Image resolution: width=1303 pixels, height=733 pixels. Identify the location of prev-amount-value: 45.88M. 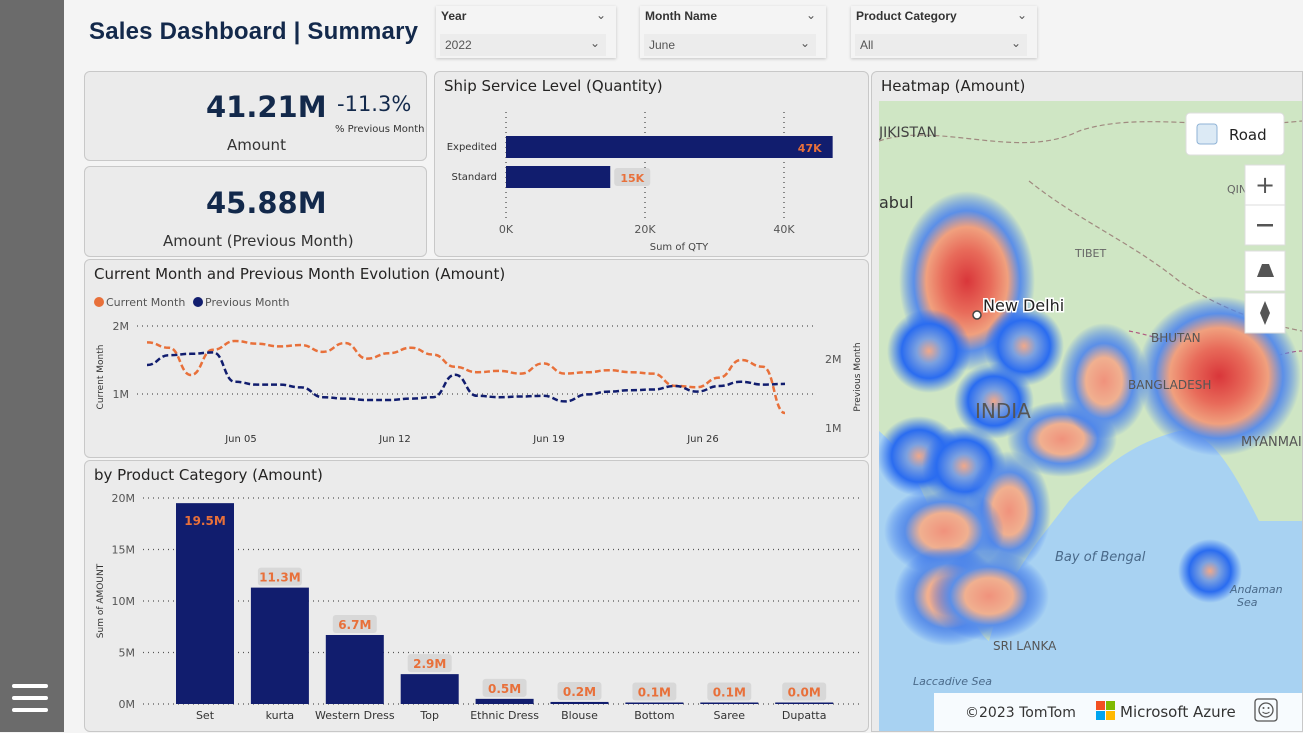
(266, 203).